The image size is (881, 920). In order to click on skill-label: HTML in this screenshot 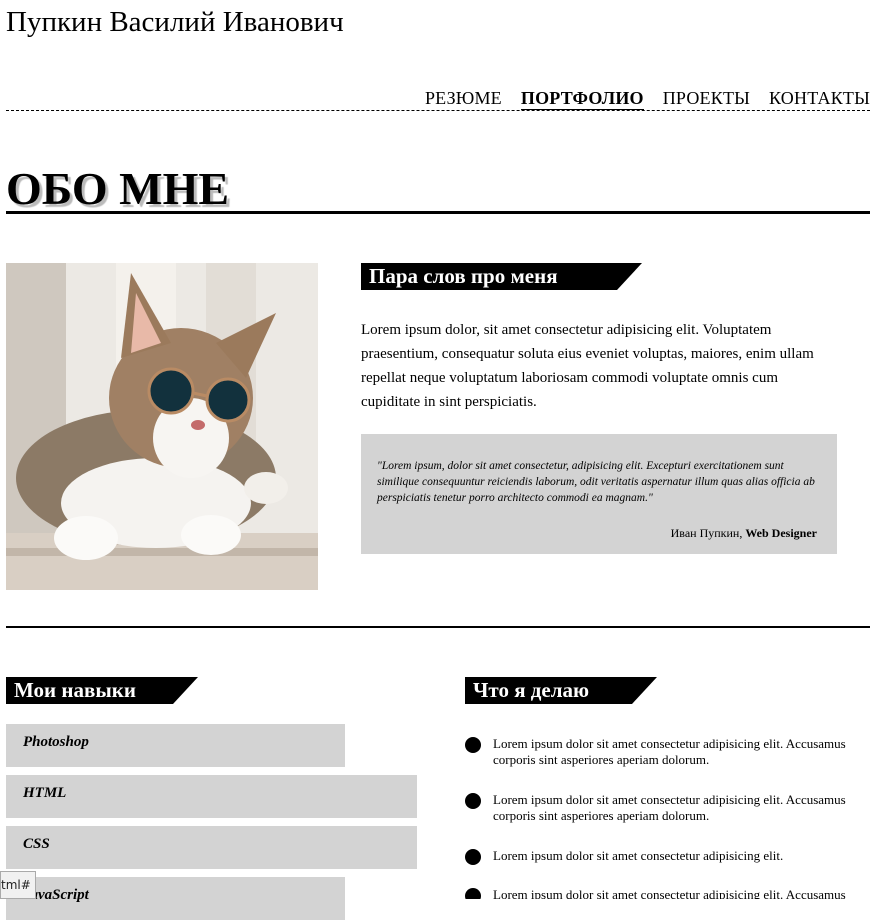, I will do `click(45, 793)`.